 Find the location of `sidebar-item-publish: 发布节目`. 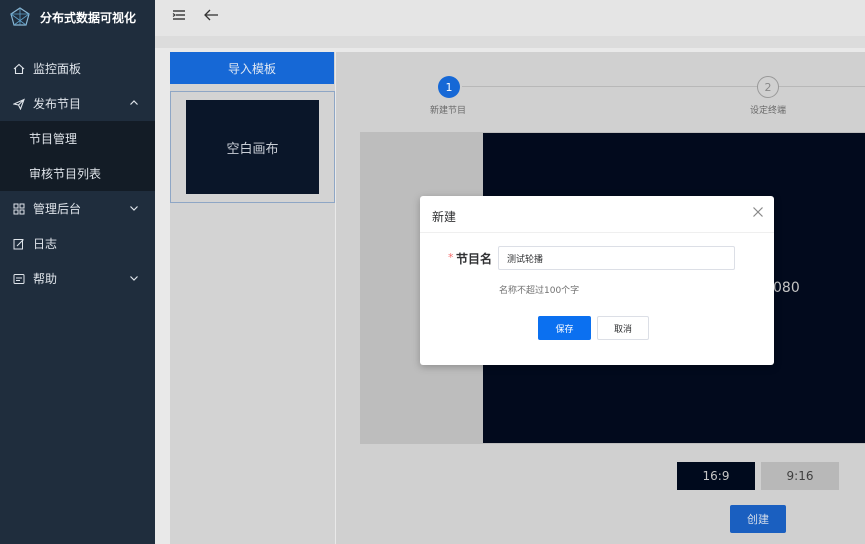

sidebar-item-publish: 发布节目 is located at coordinates (77, 103).